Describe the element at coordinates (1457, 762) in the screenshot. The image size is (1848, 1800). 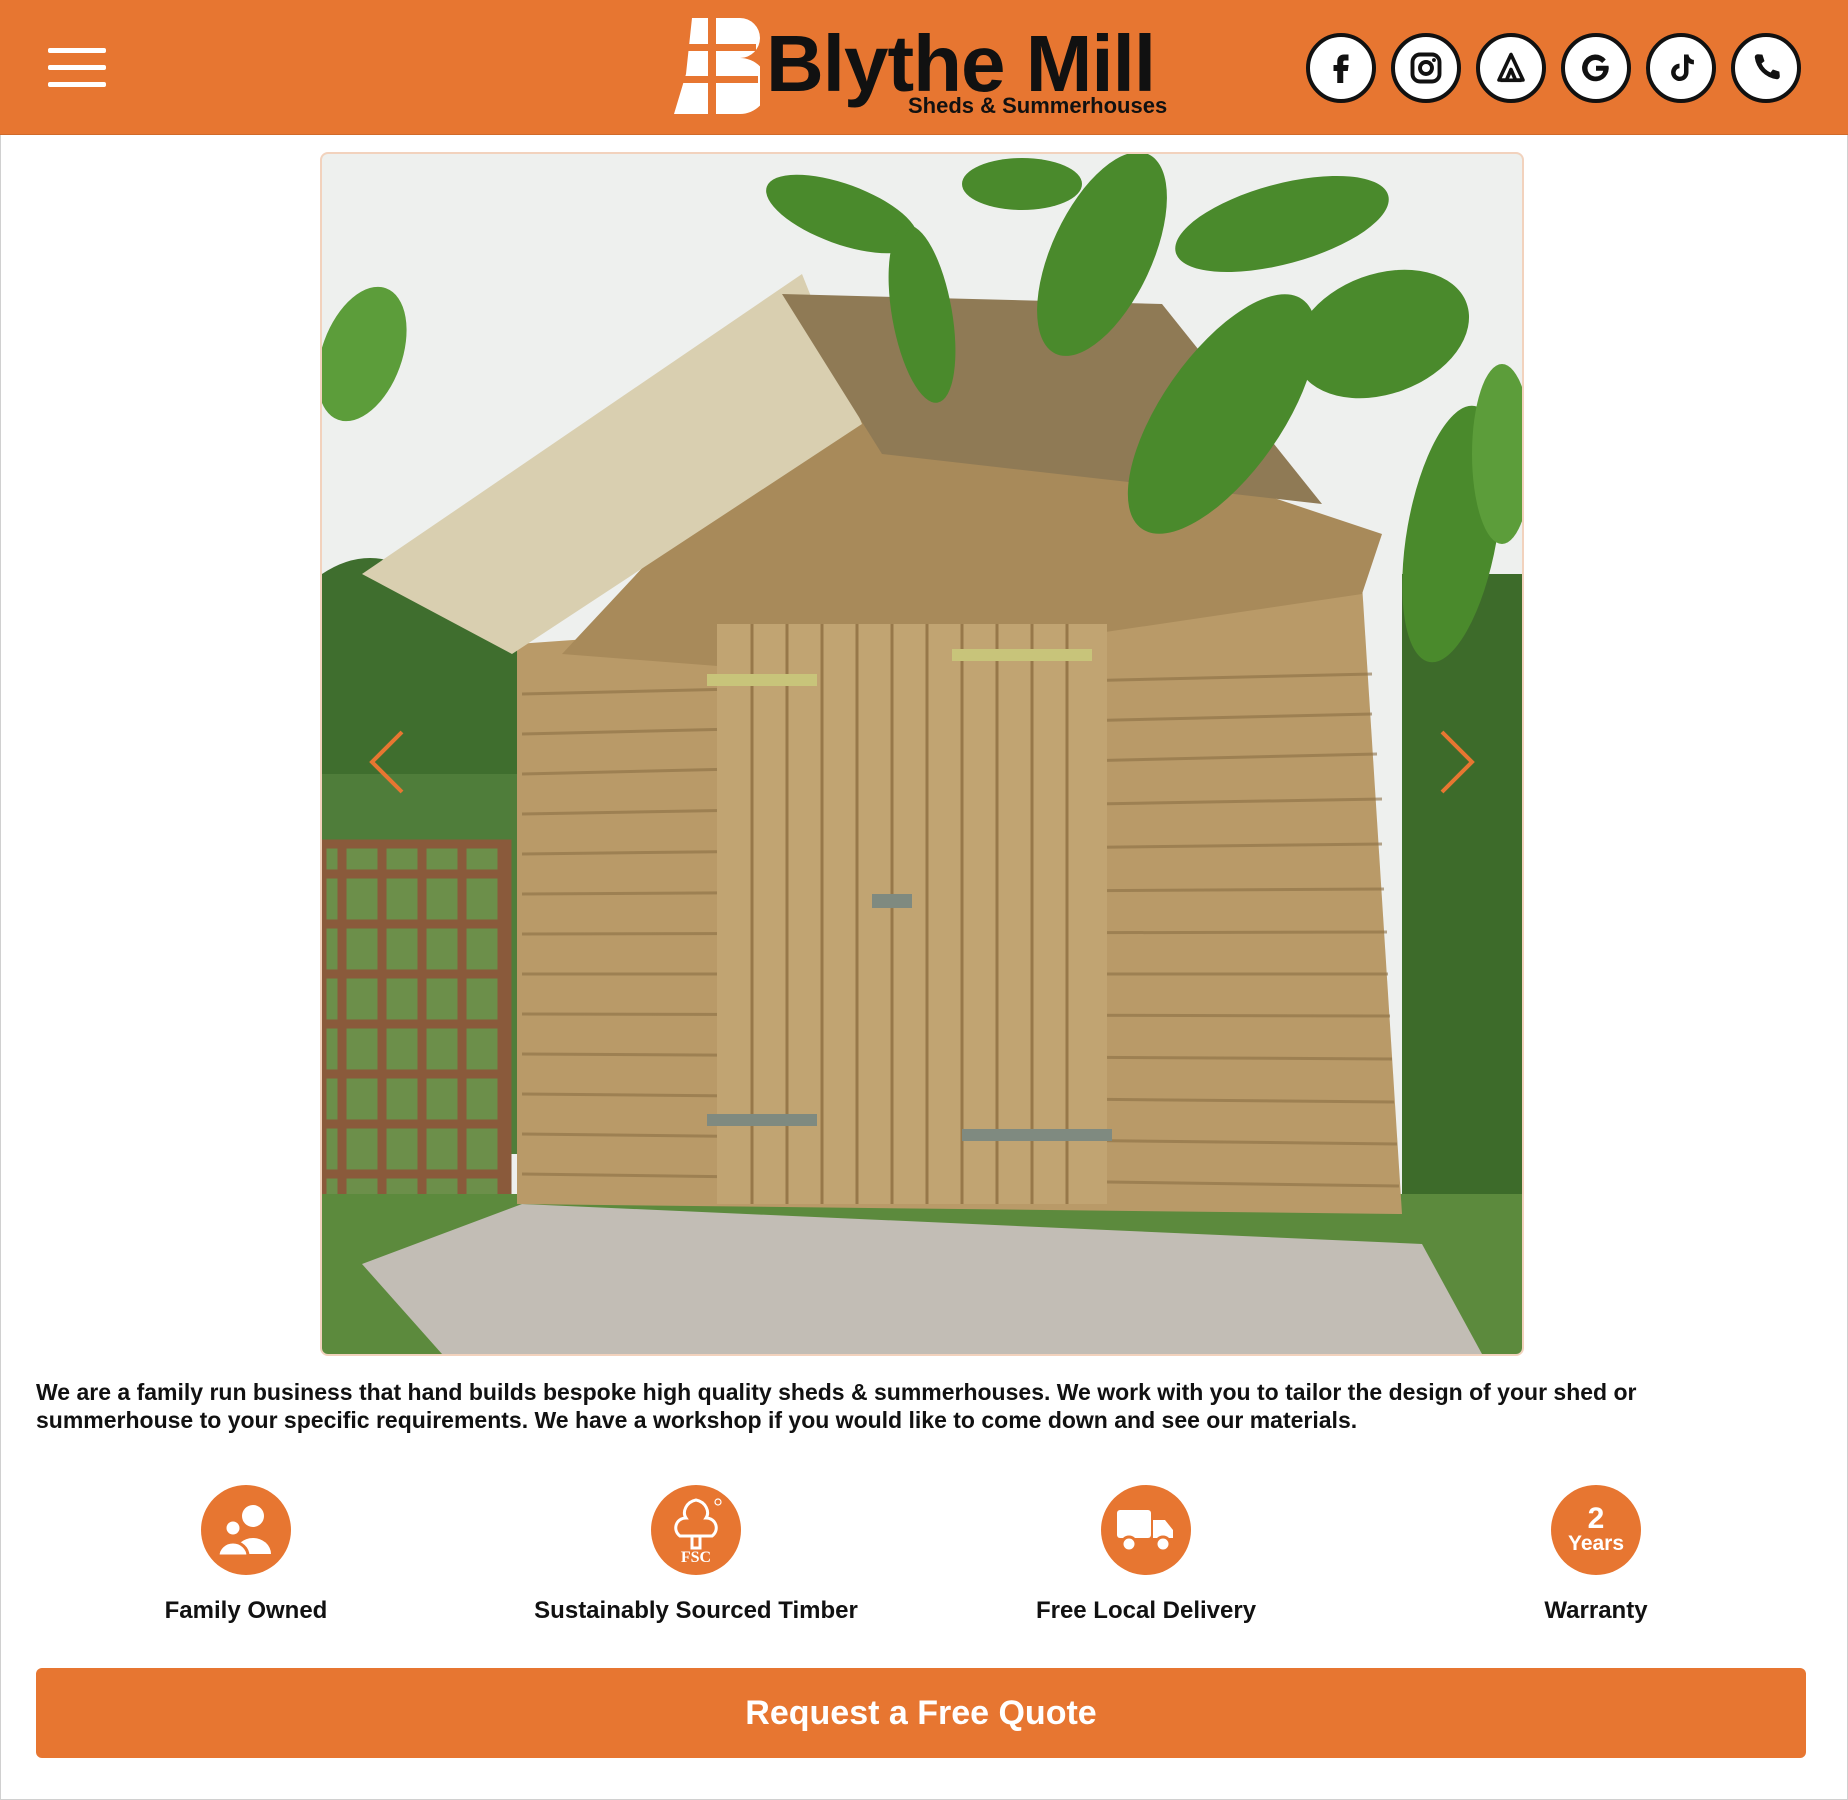
I see `chevron-right-icon` at that location.